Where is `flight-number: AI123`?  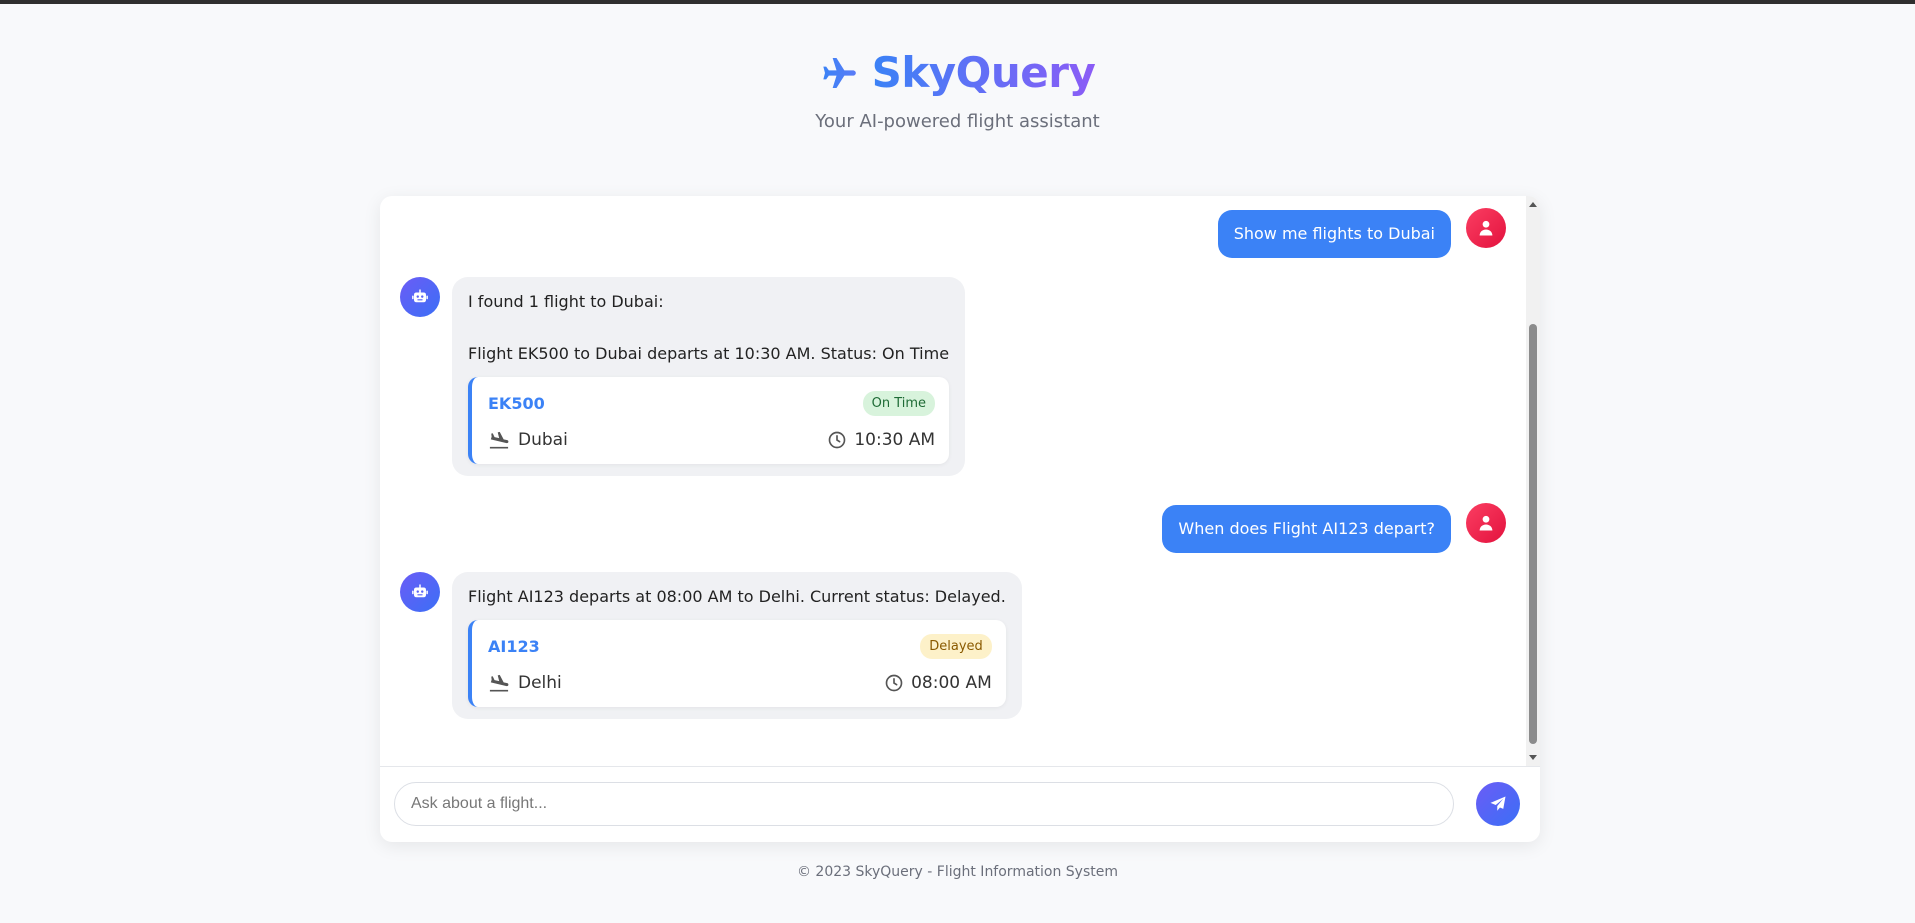 flight-number: AI123 is located at coordinates (514, 646).